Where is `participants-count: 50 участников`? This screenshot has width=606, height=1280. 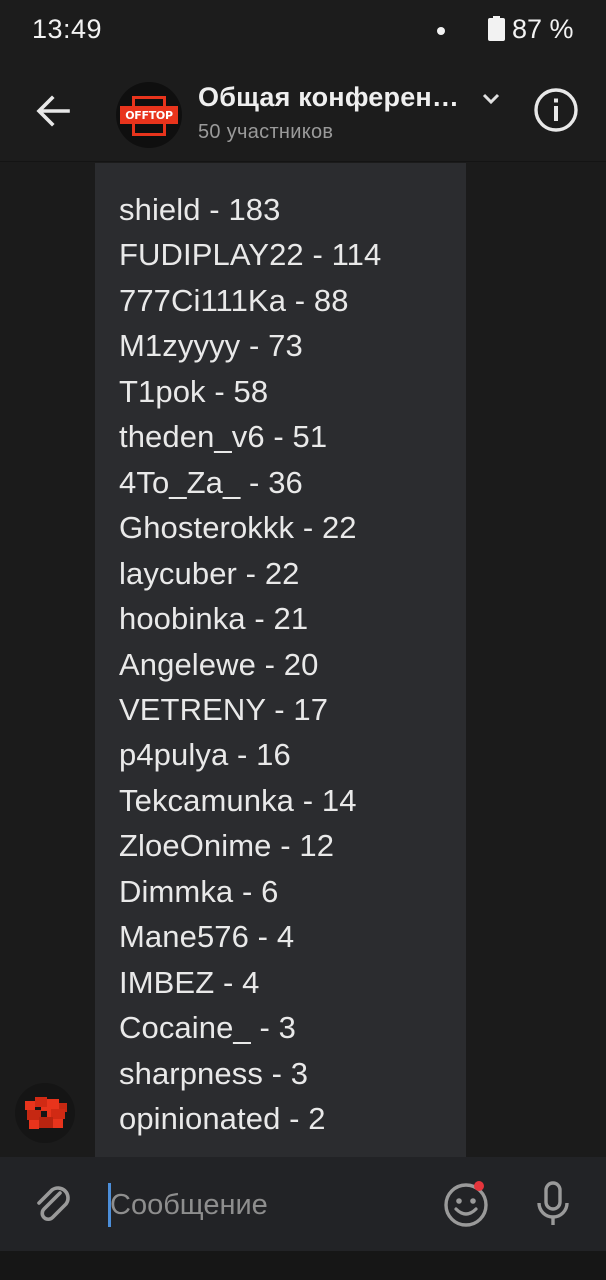 participants-count: 50 участников is located at coordinates (266, 132).